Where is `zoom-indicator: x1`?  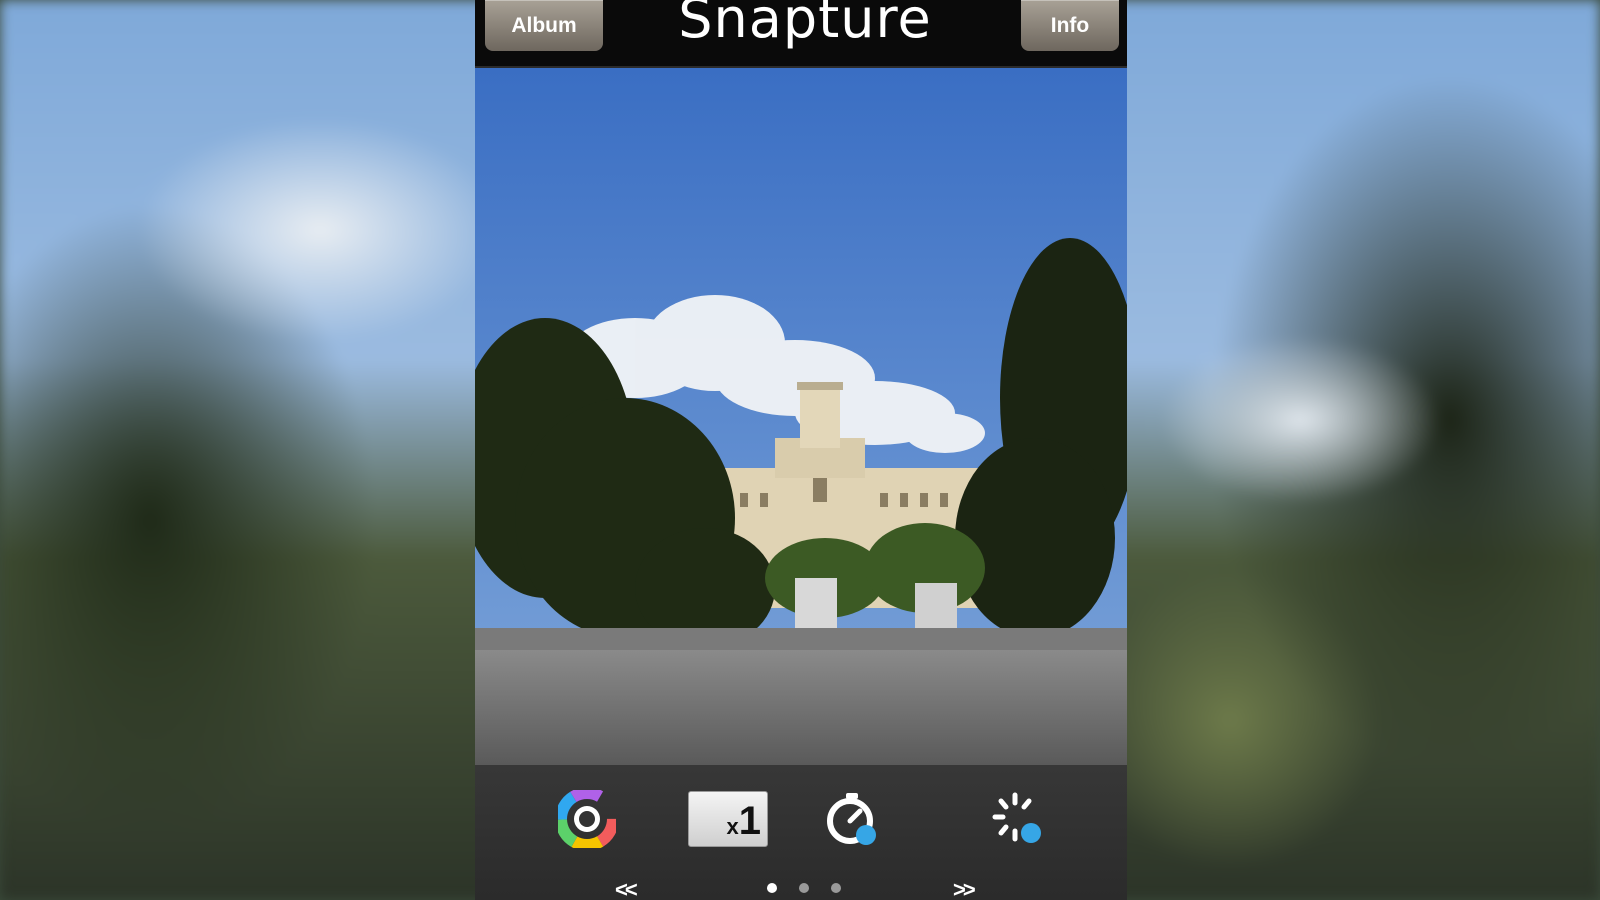 zoom-indicator: x1 is located at coordinates (728, 819).